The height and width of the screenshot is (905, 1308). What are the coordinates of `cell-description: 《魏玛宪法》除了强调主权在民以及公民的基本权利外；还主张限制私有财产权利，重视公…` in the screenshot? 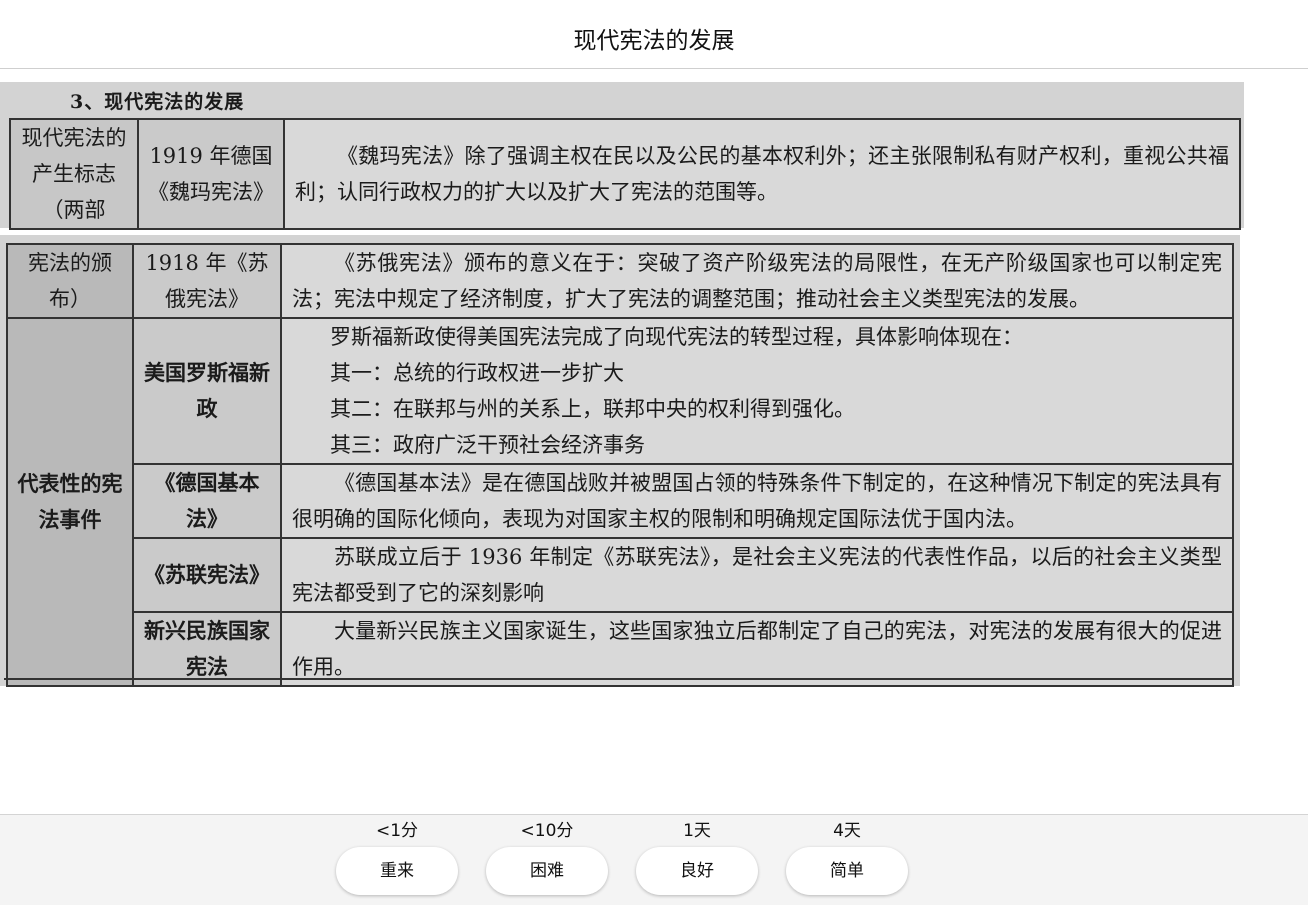 It's located at (762, 174).